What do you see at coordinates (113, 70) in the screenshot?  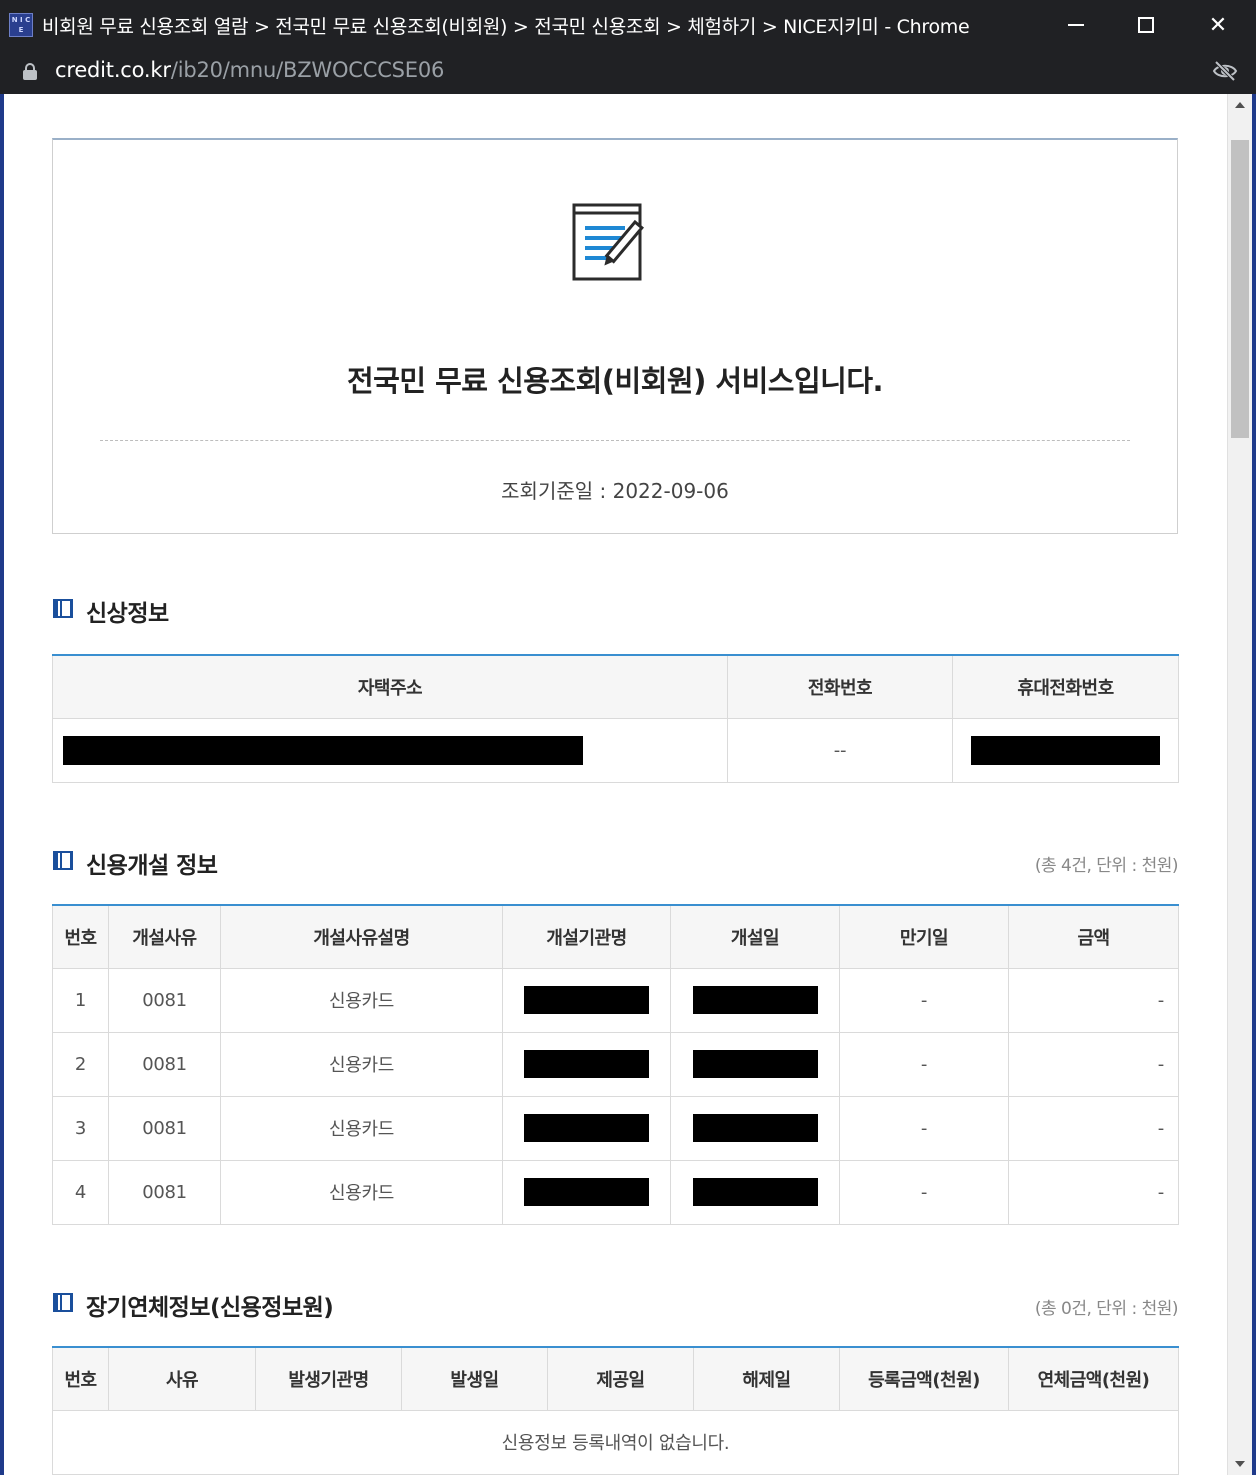 I see `url-host: credit.co.kr` at bounding box center [113, 70].